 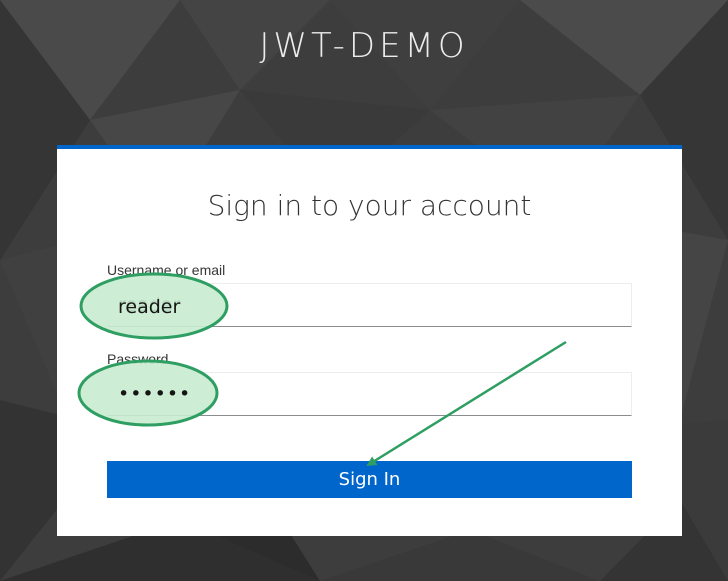 What do you see at coordinates (369, 394) in the screenshot?
I see `password-input` at bounding box center [369, 394].